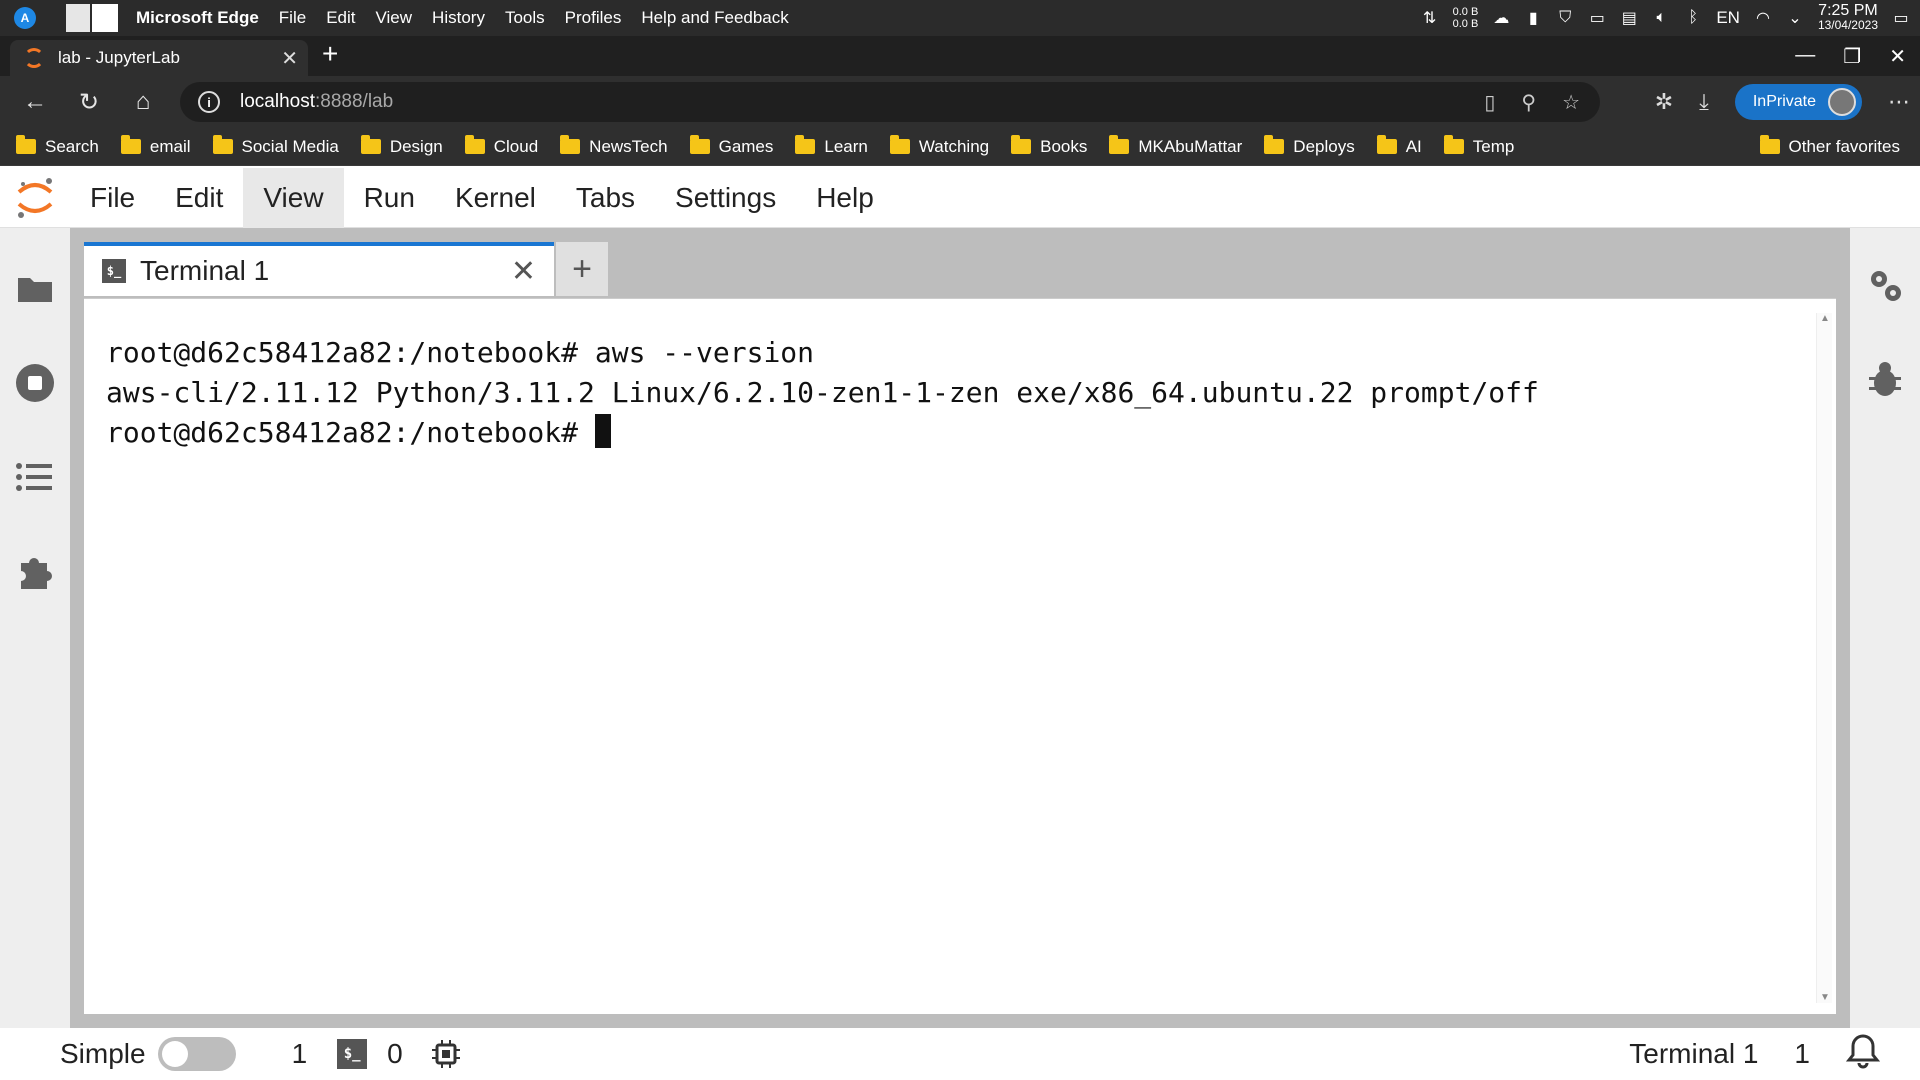 Image resolution: width=1920 pixels, height=1080 pixels. What do you see at coordinates (1728, 18) in the screenshot?
I see `keyboard-language: EN` at bounding box center [1728, 18].